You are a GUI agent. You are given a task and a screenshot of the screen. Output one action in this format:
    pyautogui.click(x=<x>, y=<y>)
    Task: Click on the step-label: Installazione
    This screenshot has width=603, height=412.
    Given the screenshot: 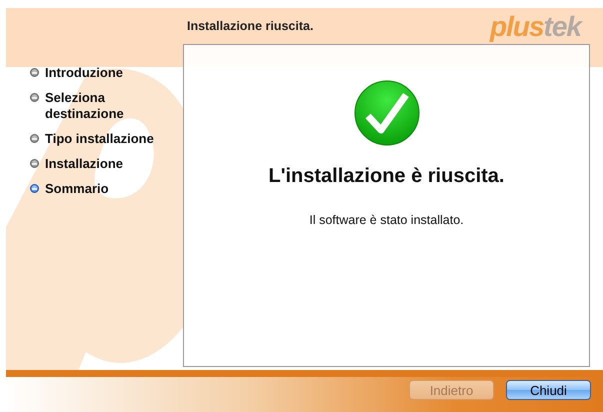 What is the action you would take?
    pyautogui.click(x=84, y=164)
    